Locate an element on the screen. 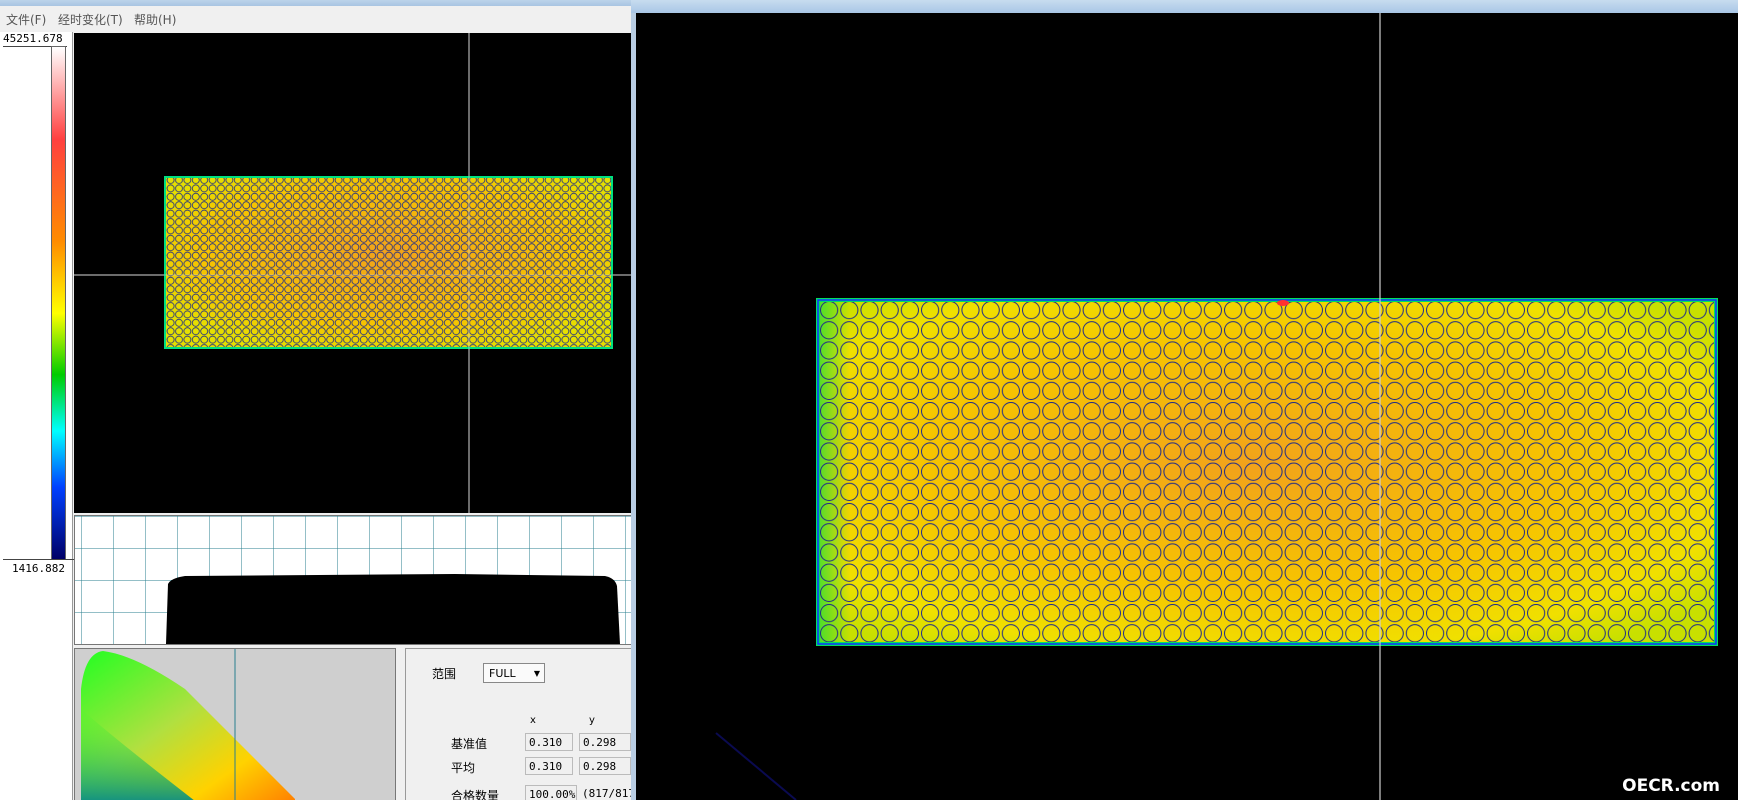  color-scale-panel: 45251.678 1416.882 is located at coordinates (38, 416).